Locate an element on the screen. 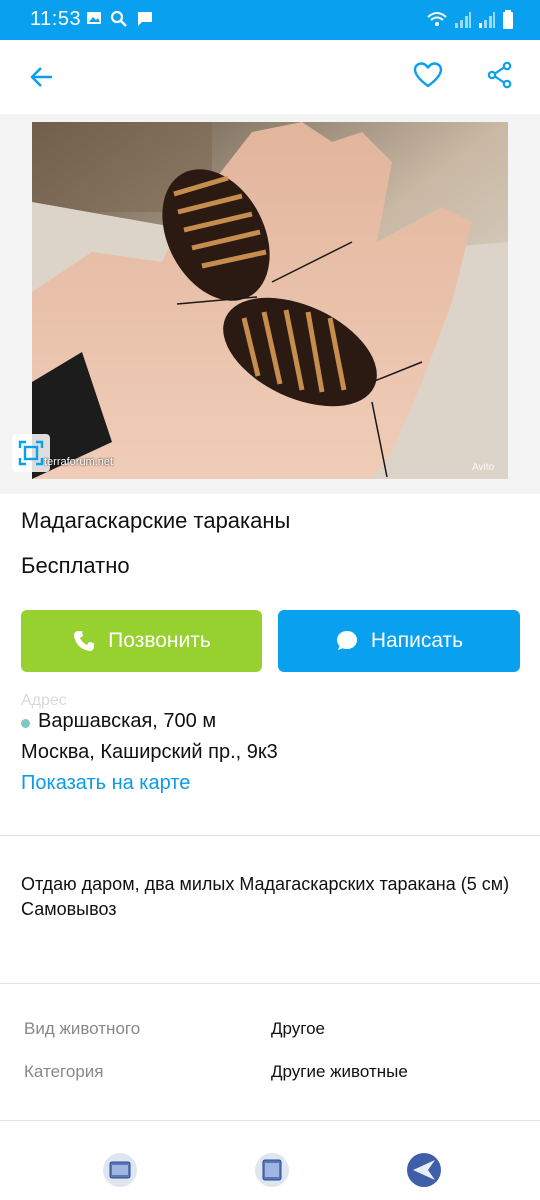 This screenshot has height=1200, width=540. metro-station: Варшавская, 700 м is located at coordinates (118, 721).